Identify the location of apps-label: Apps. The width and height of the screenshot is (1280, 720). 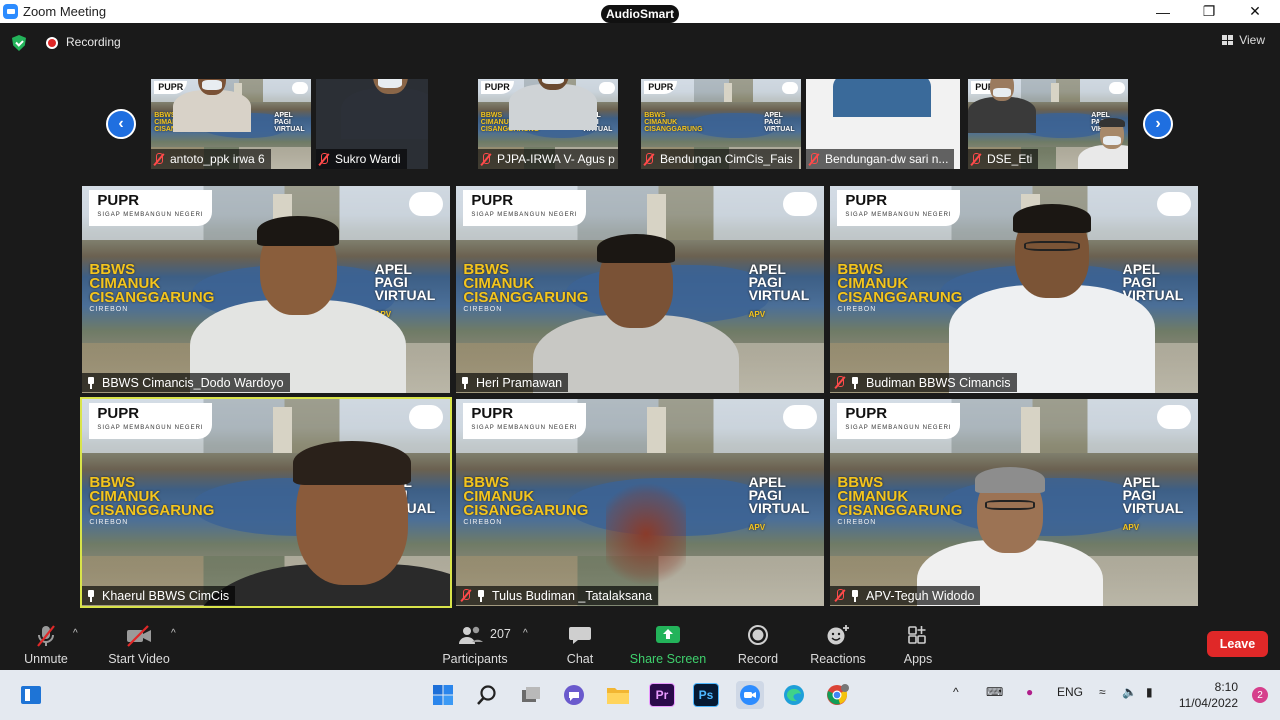
(918, 659).